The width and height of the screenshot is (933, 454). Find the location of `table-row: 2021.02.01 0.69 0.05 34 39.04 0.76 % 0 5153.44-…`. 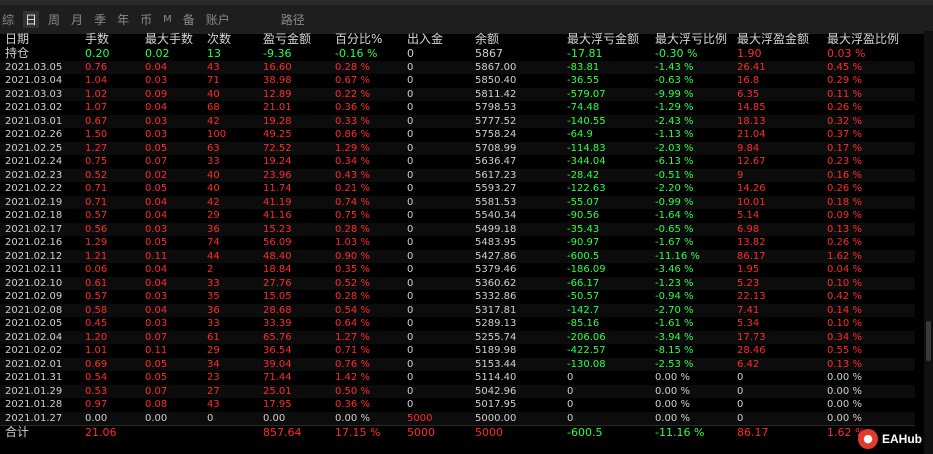

table-row: 2021.02.01 0.69 0.05 34 39.04 0.76 % 0 5153.44-… is located at coordinates (457, 364).